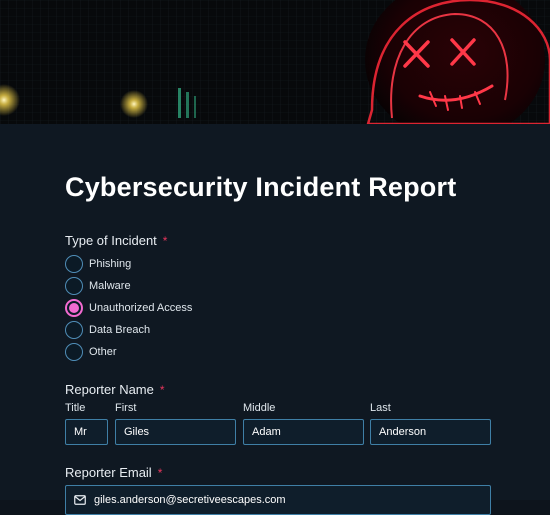  What do you see at coordinates (109, 389) in the screenshot?
I see `reporter-name-label-text: Reporter Name` at bounding box center [109, 389].